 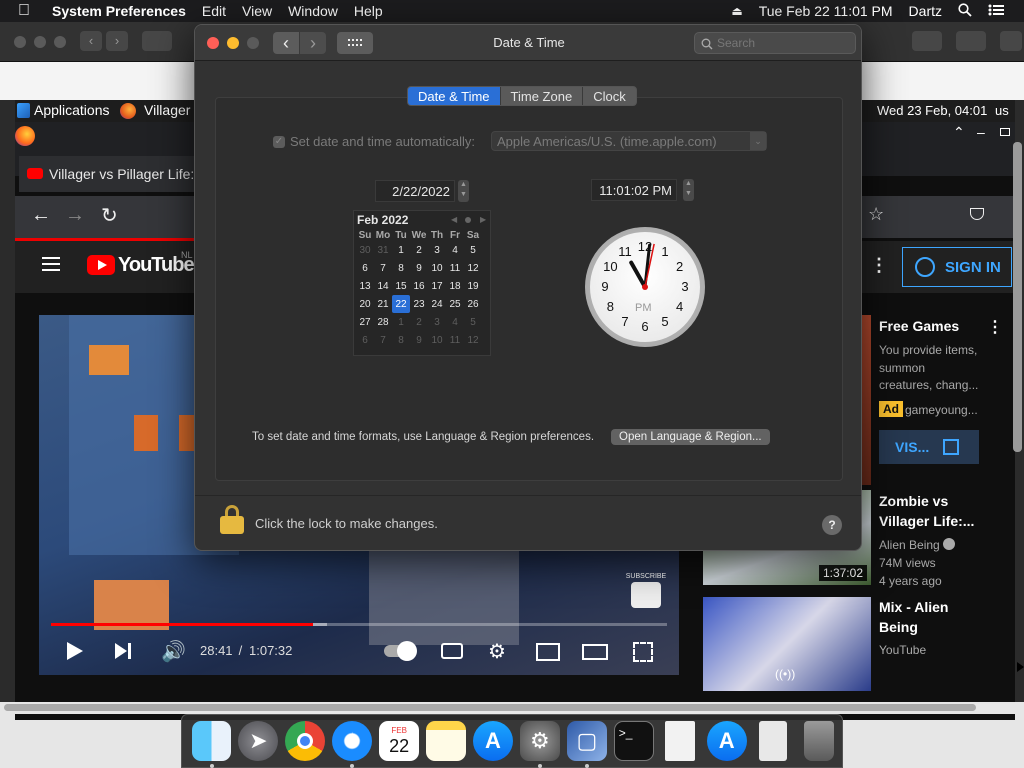 I want to click on sidebar-toggle-icon, so click(x=157, y=41).